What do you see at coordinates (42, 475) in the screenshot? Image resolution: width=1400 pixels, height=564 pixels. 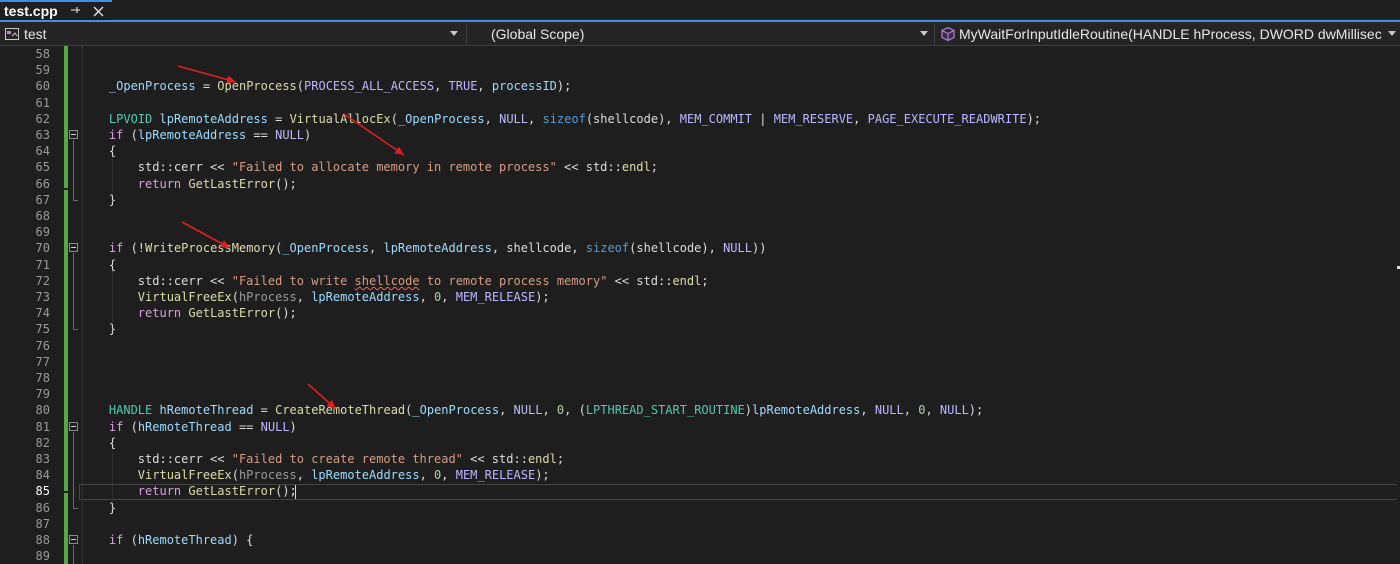 I see `line-number: 84` at bounding box center [42, 475].